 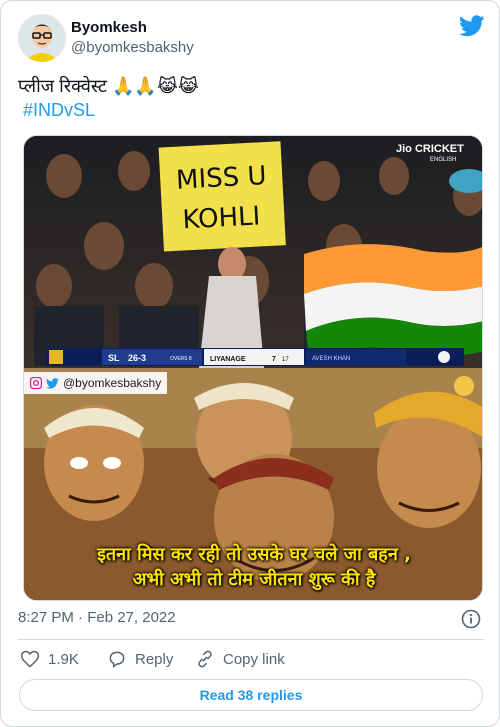 What do you see at coordinates (221, 178) in the screenshot?
I see `sign-line1: MISS U` at bounding box center [221, 178].